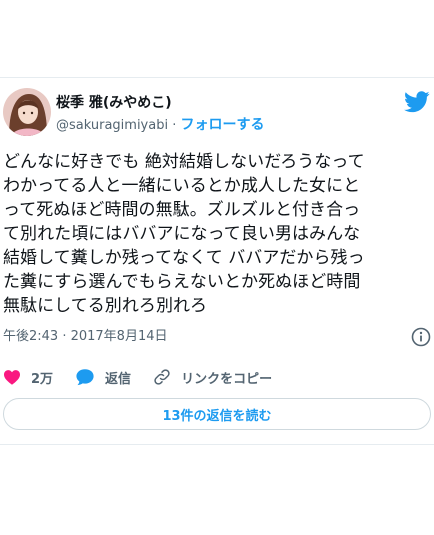  I want to click on tweet-timestamp: 午後2:43 · 2017年8月14日, so click(85, 337).